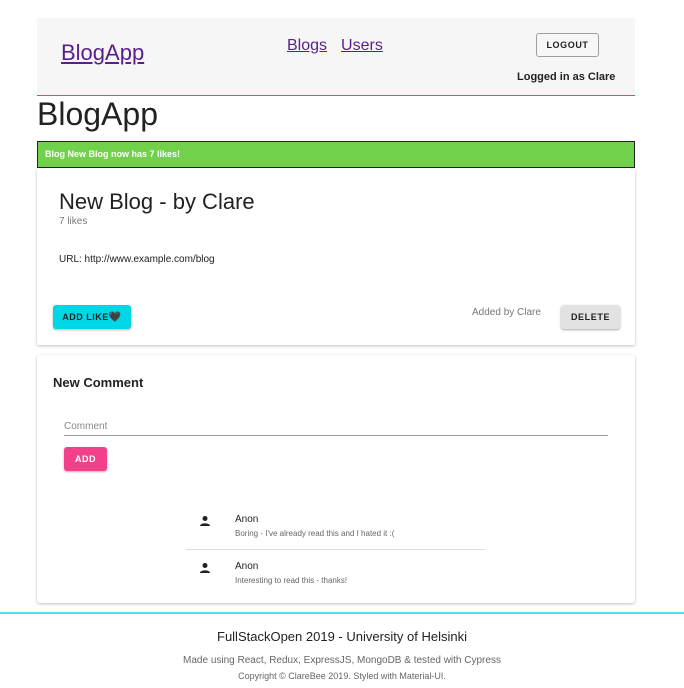 The width and height of the screenshot is (684, 688). Describe the element at coordinates (73, 221) in the screenshot. I see `blog-likes: 7 likes` at that location.